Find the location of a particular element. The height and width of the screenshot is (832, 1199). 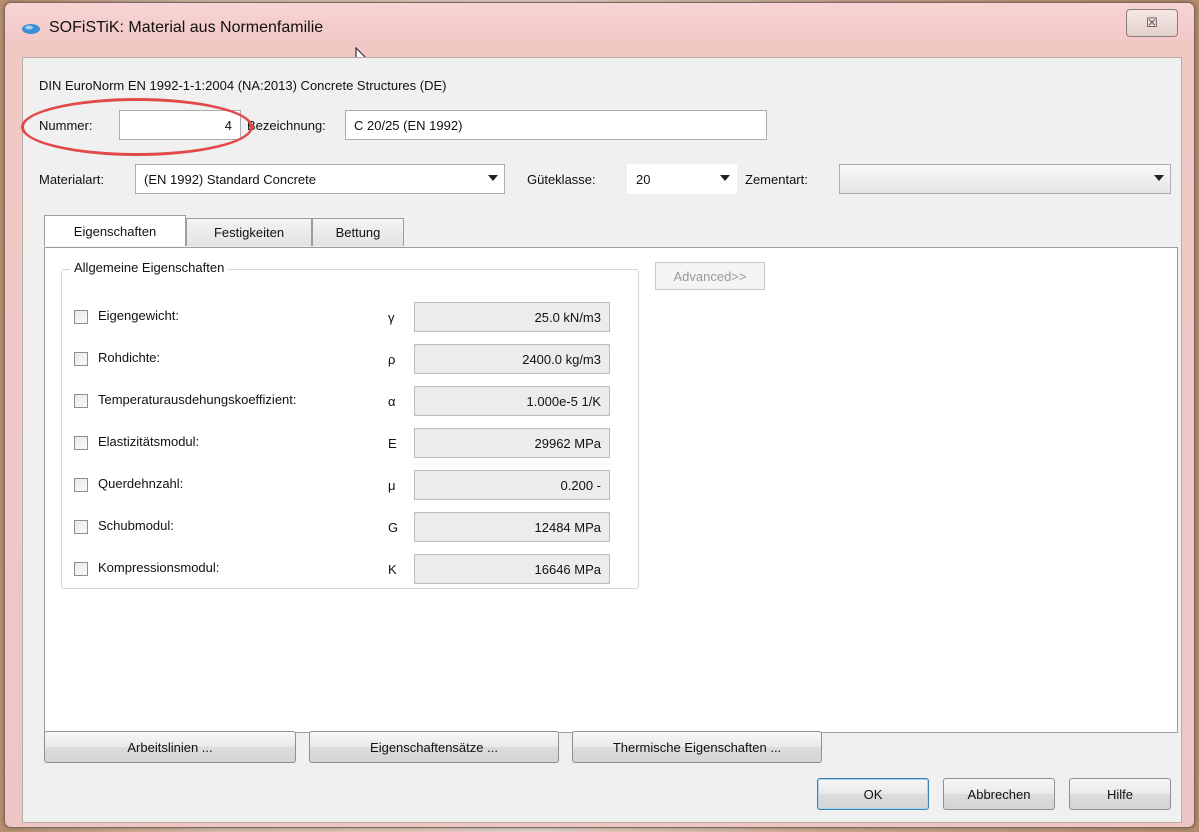

tab-bettung: Bettung is located at coordinates (358, 232).